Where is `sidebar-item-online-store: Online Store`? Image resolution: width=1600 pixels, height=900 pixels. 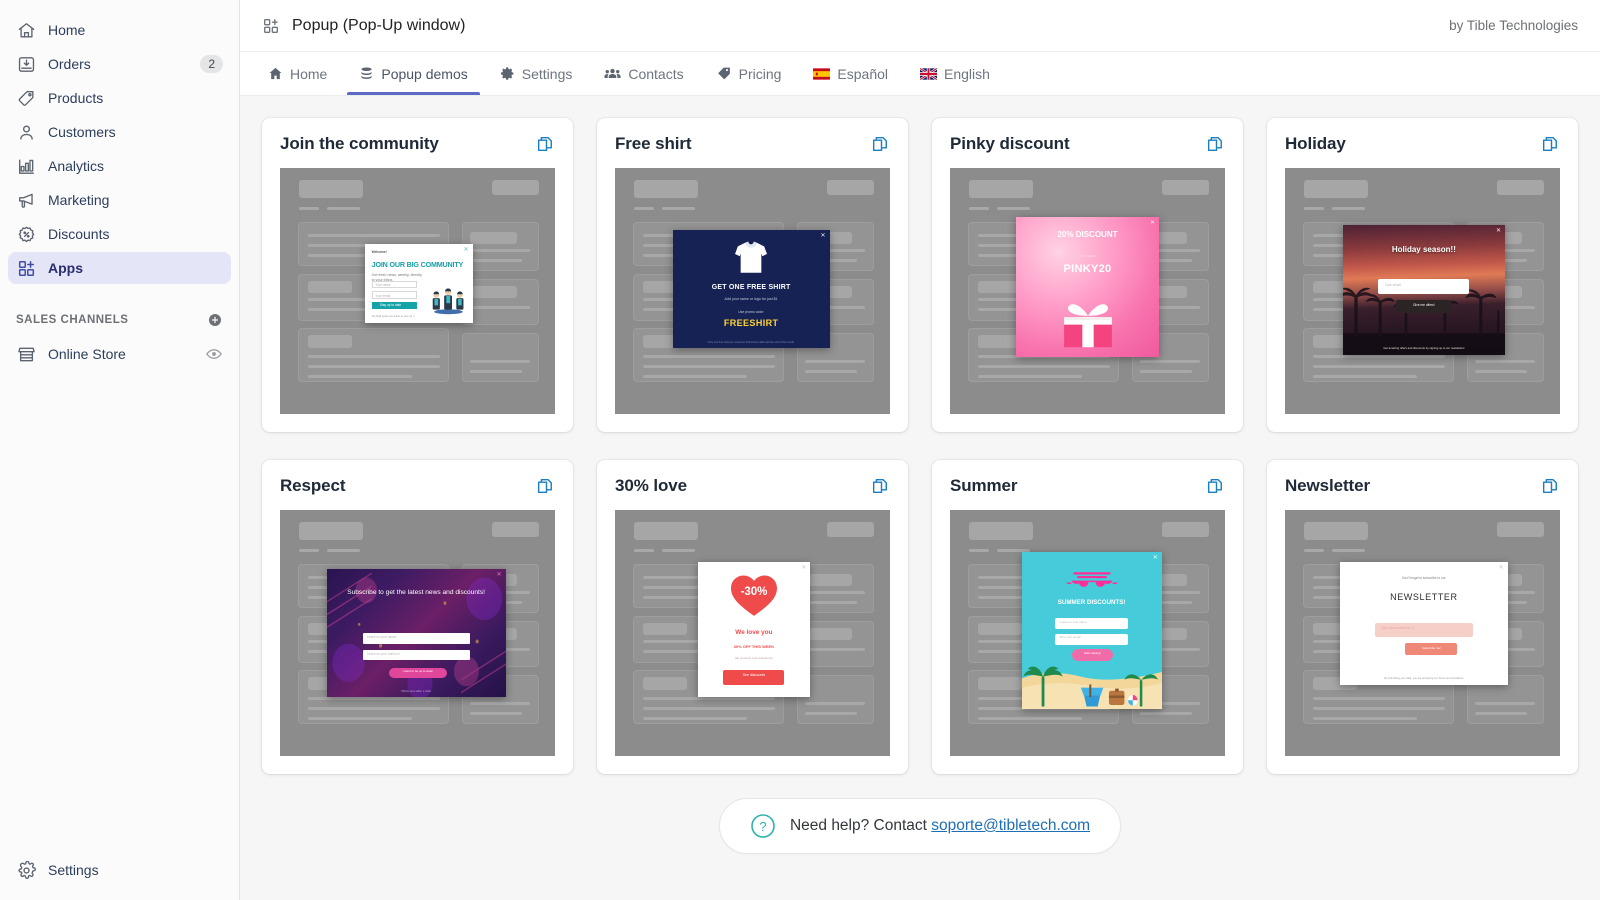
sidebar-item-online-store: Online Store is located at coordinates (119, 354).